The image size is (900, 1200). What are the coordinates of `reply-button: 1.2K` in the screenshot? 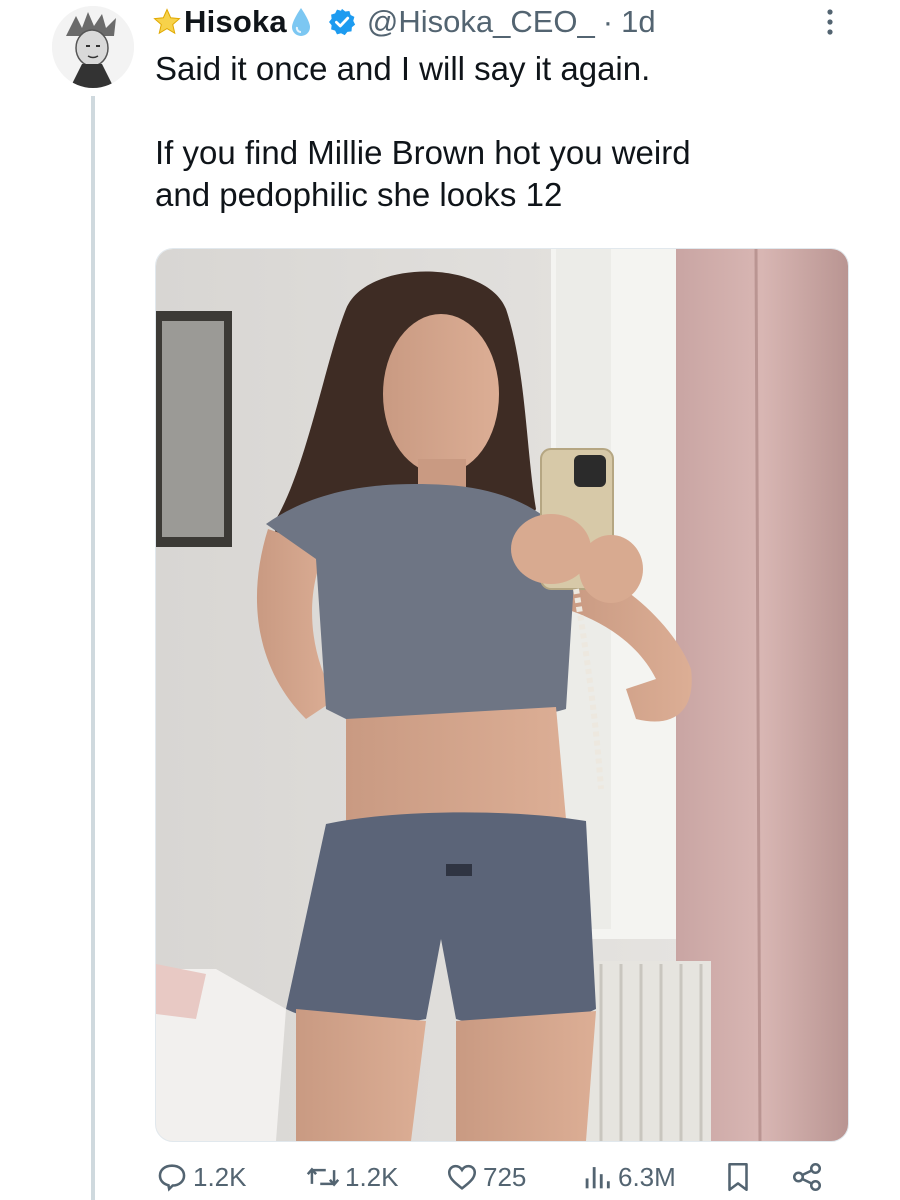 It's located at (201, 1177).